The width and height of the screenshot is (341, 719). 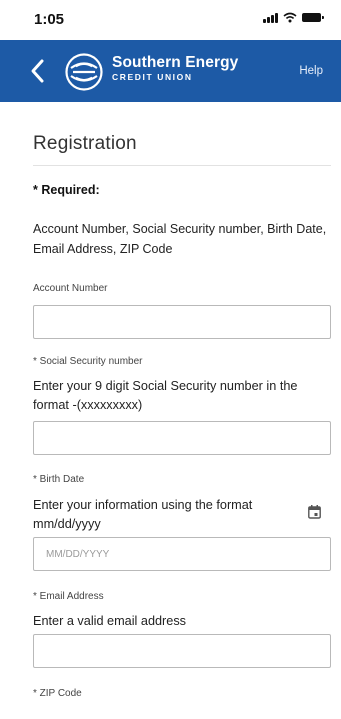 What do you see at coordinates (313, 17) in the screenshot?
I see `battery-icon` at bounding box center [313, 17].